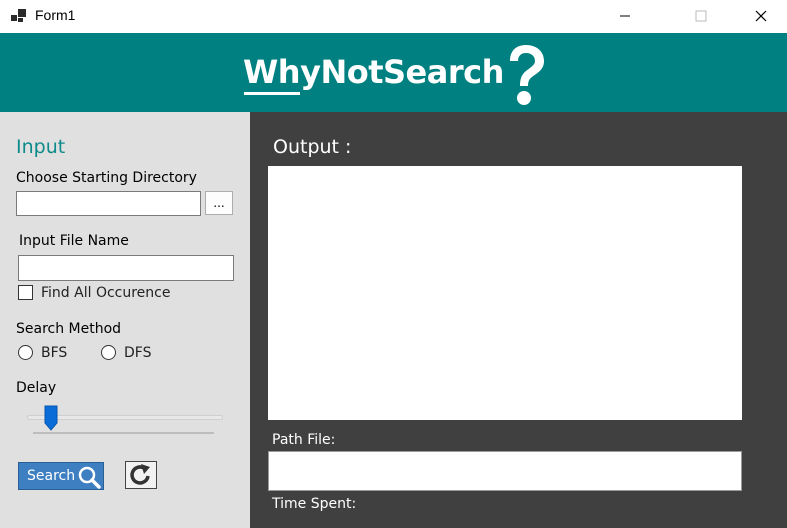 Image resolution: width=787 pixels, height=528 pixels. I want to click on app-icon, so click(18, 15).